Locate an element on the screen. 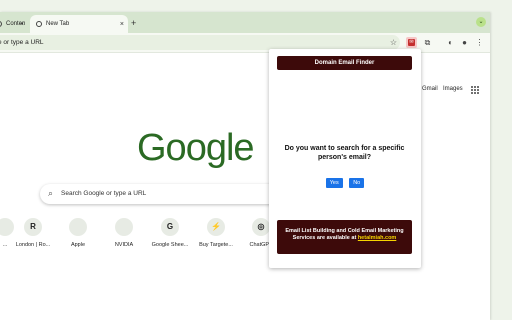  profile-sync-icon: ◐ is located at coordinates (450, 42).